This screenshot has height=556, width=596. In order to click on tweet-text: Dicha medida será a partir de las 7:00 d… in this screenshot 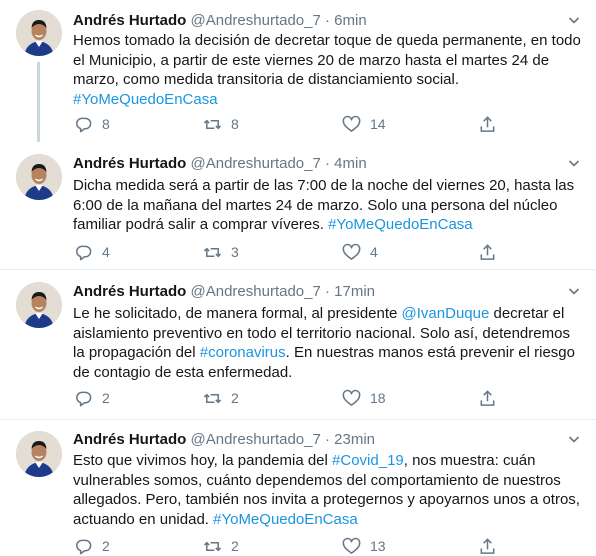, I will do `click(329, 205)`.